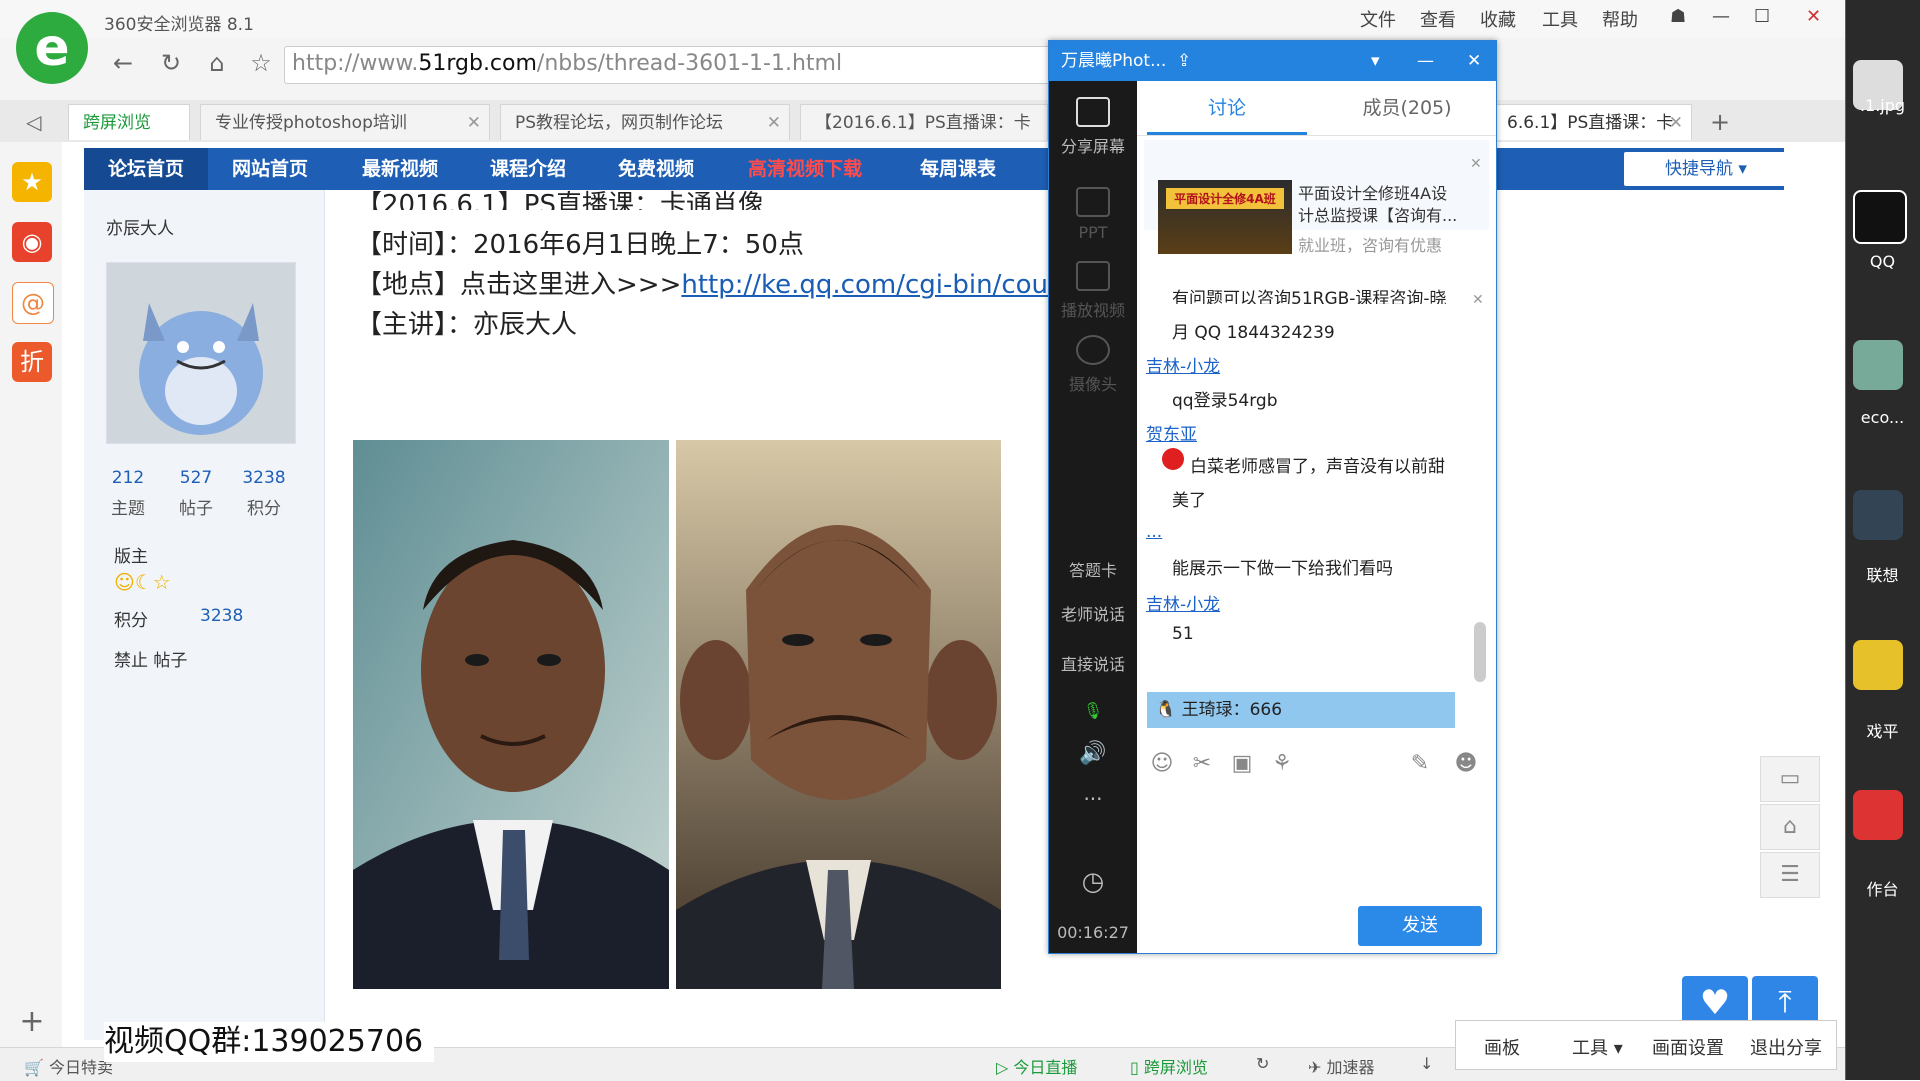  What do you see at coordinates (128, 478) in the screenshot?
I see `stat-threads-value: 212` at bounding box center [128, 478].